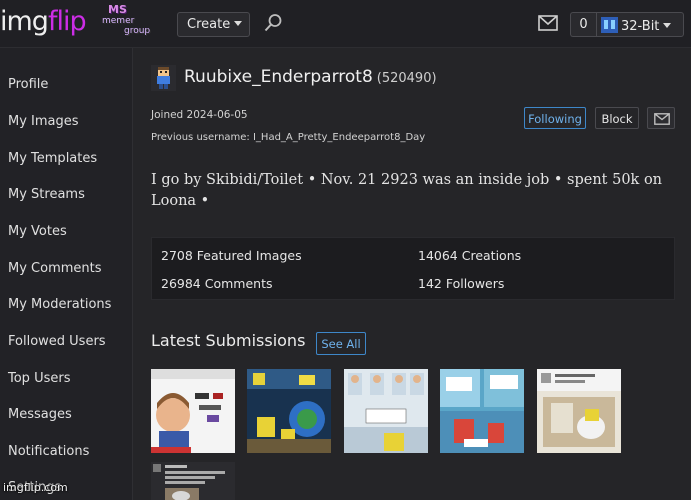  I want to click on sidebar-item-my-templates: My Templates, so click(52, 158).